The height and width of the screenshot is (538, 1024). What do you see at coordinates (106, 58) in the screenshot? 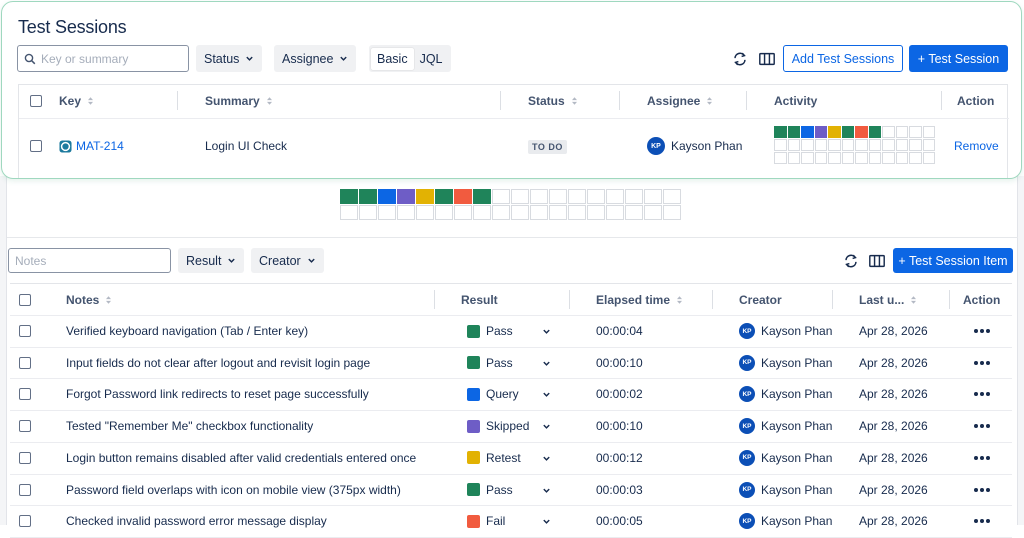
I see `key-summary-search-input` at bounding box center [106, 58].